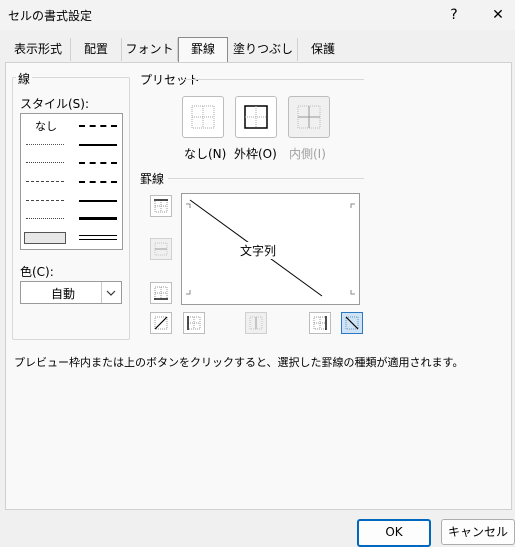  I want to click on border-separator, so click(266, 178).